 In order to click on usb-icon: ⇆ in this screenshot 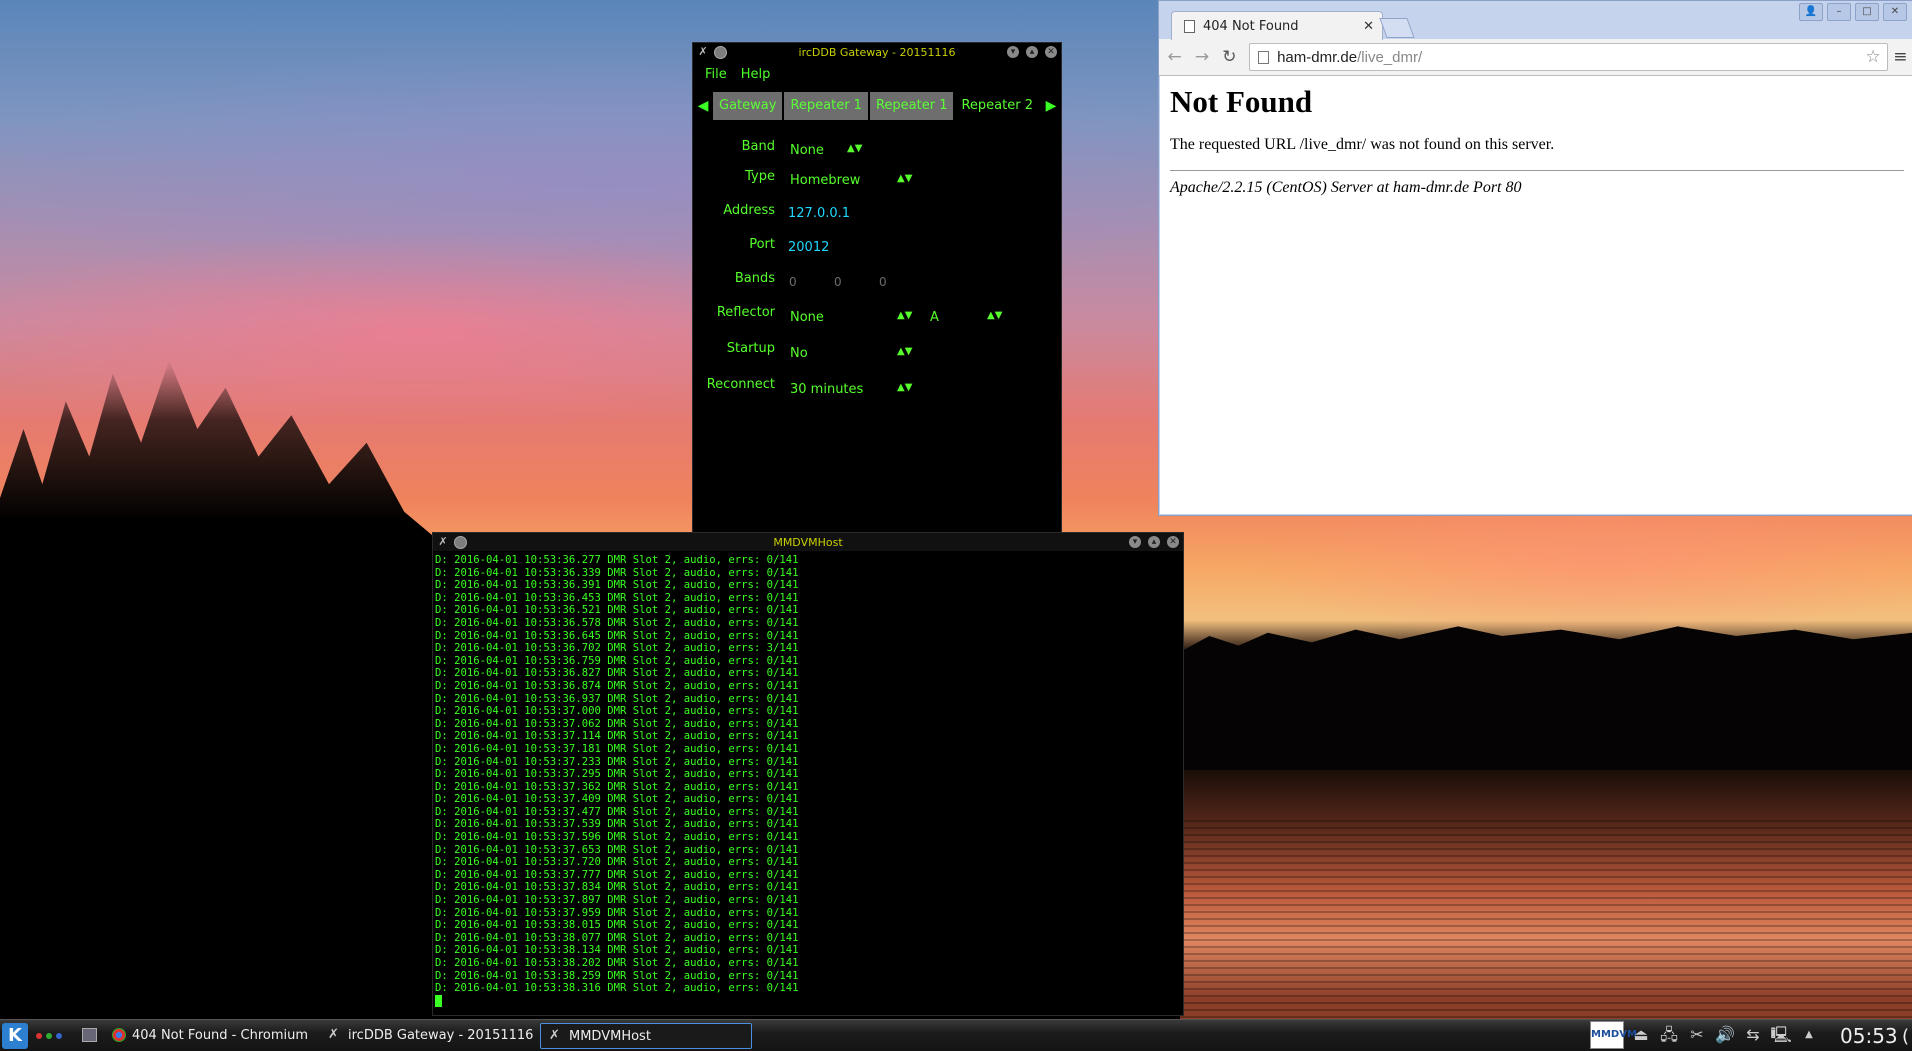, I will do `click(1753, 1035)`.